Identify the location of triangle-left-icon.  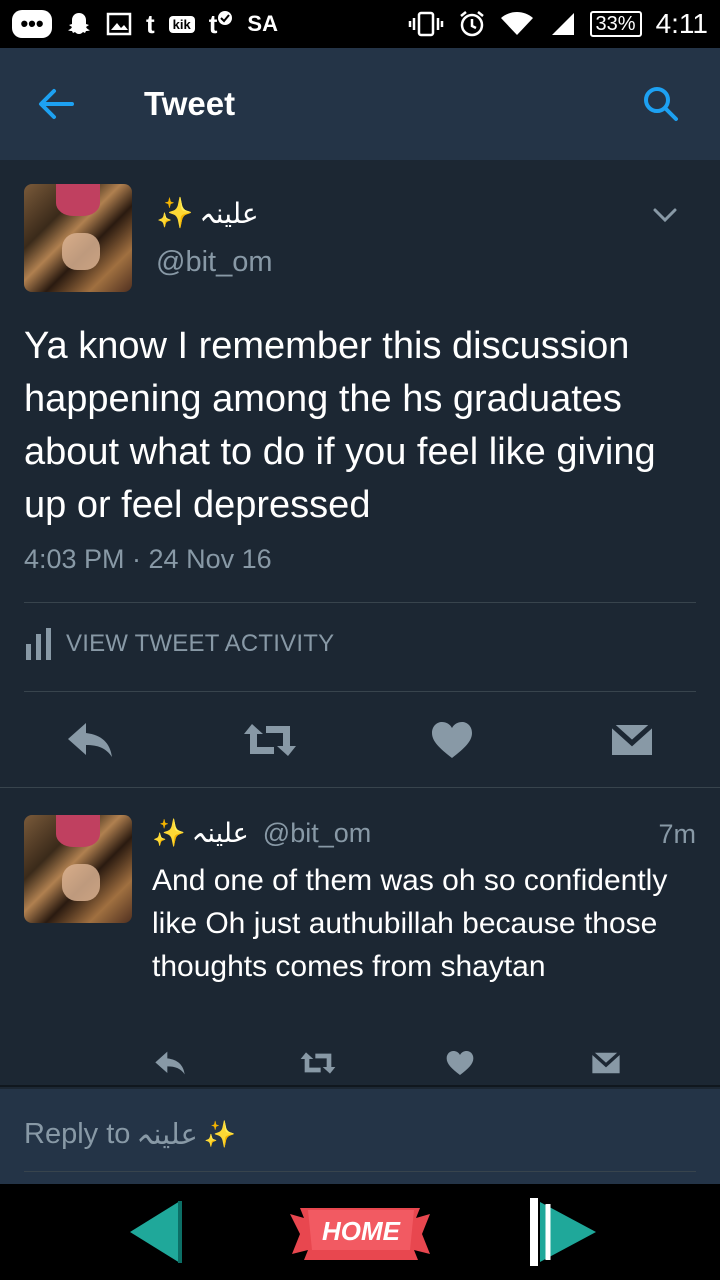
(156, 1232).